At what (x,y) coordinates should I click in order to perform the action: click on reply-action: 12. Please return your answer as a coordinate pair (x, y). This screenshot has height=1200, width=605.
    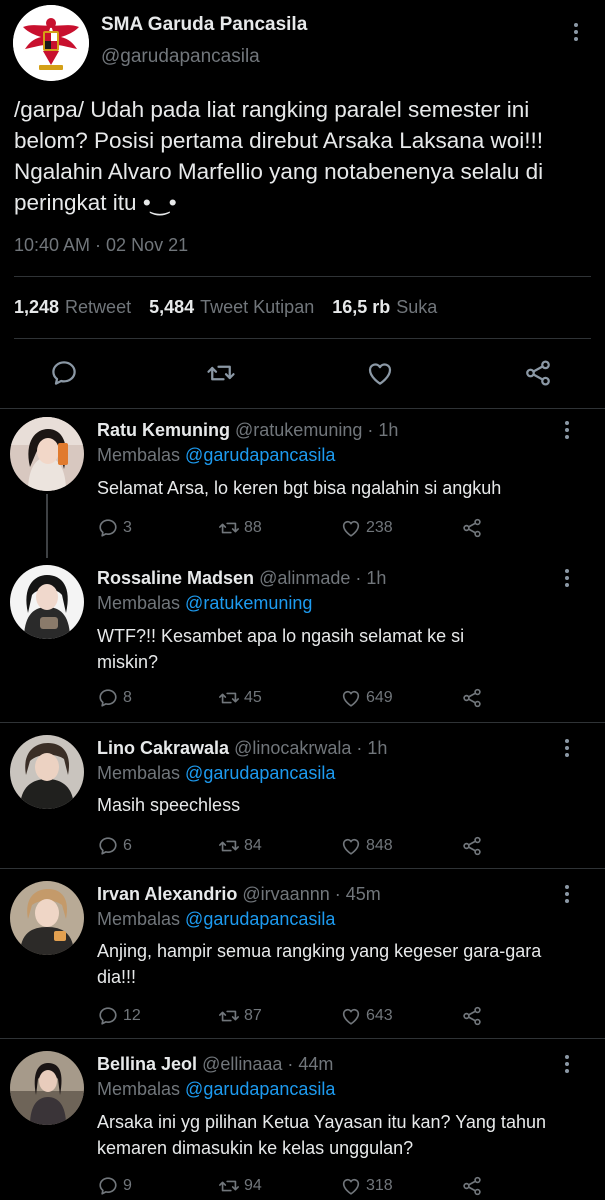
    Looking at the image, I should click on (119, 1016).